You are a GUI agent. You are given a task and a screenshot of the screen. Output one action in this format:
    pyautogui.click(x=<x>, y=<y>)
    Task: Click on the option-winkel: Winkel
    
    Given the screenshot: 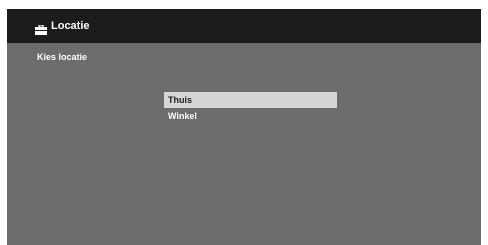 What is the action you would take?
    pyautogui.click(x=250, y=116)
    